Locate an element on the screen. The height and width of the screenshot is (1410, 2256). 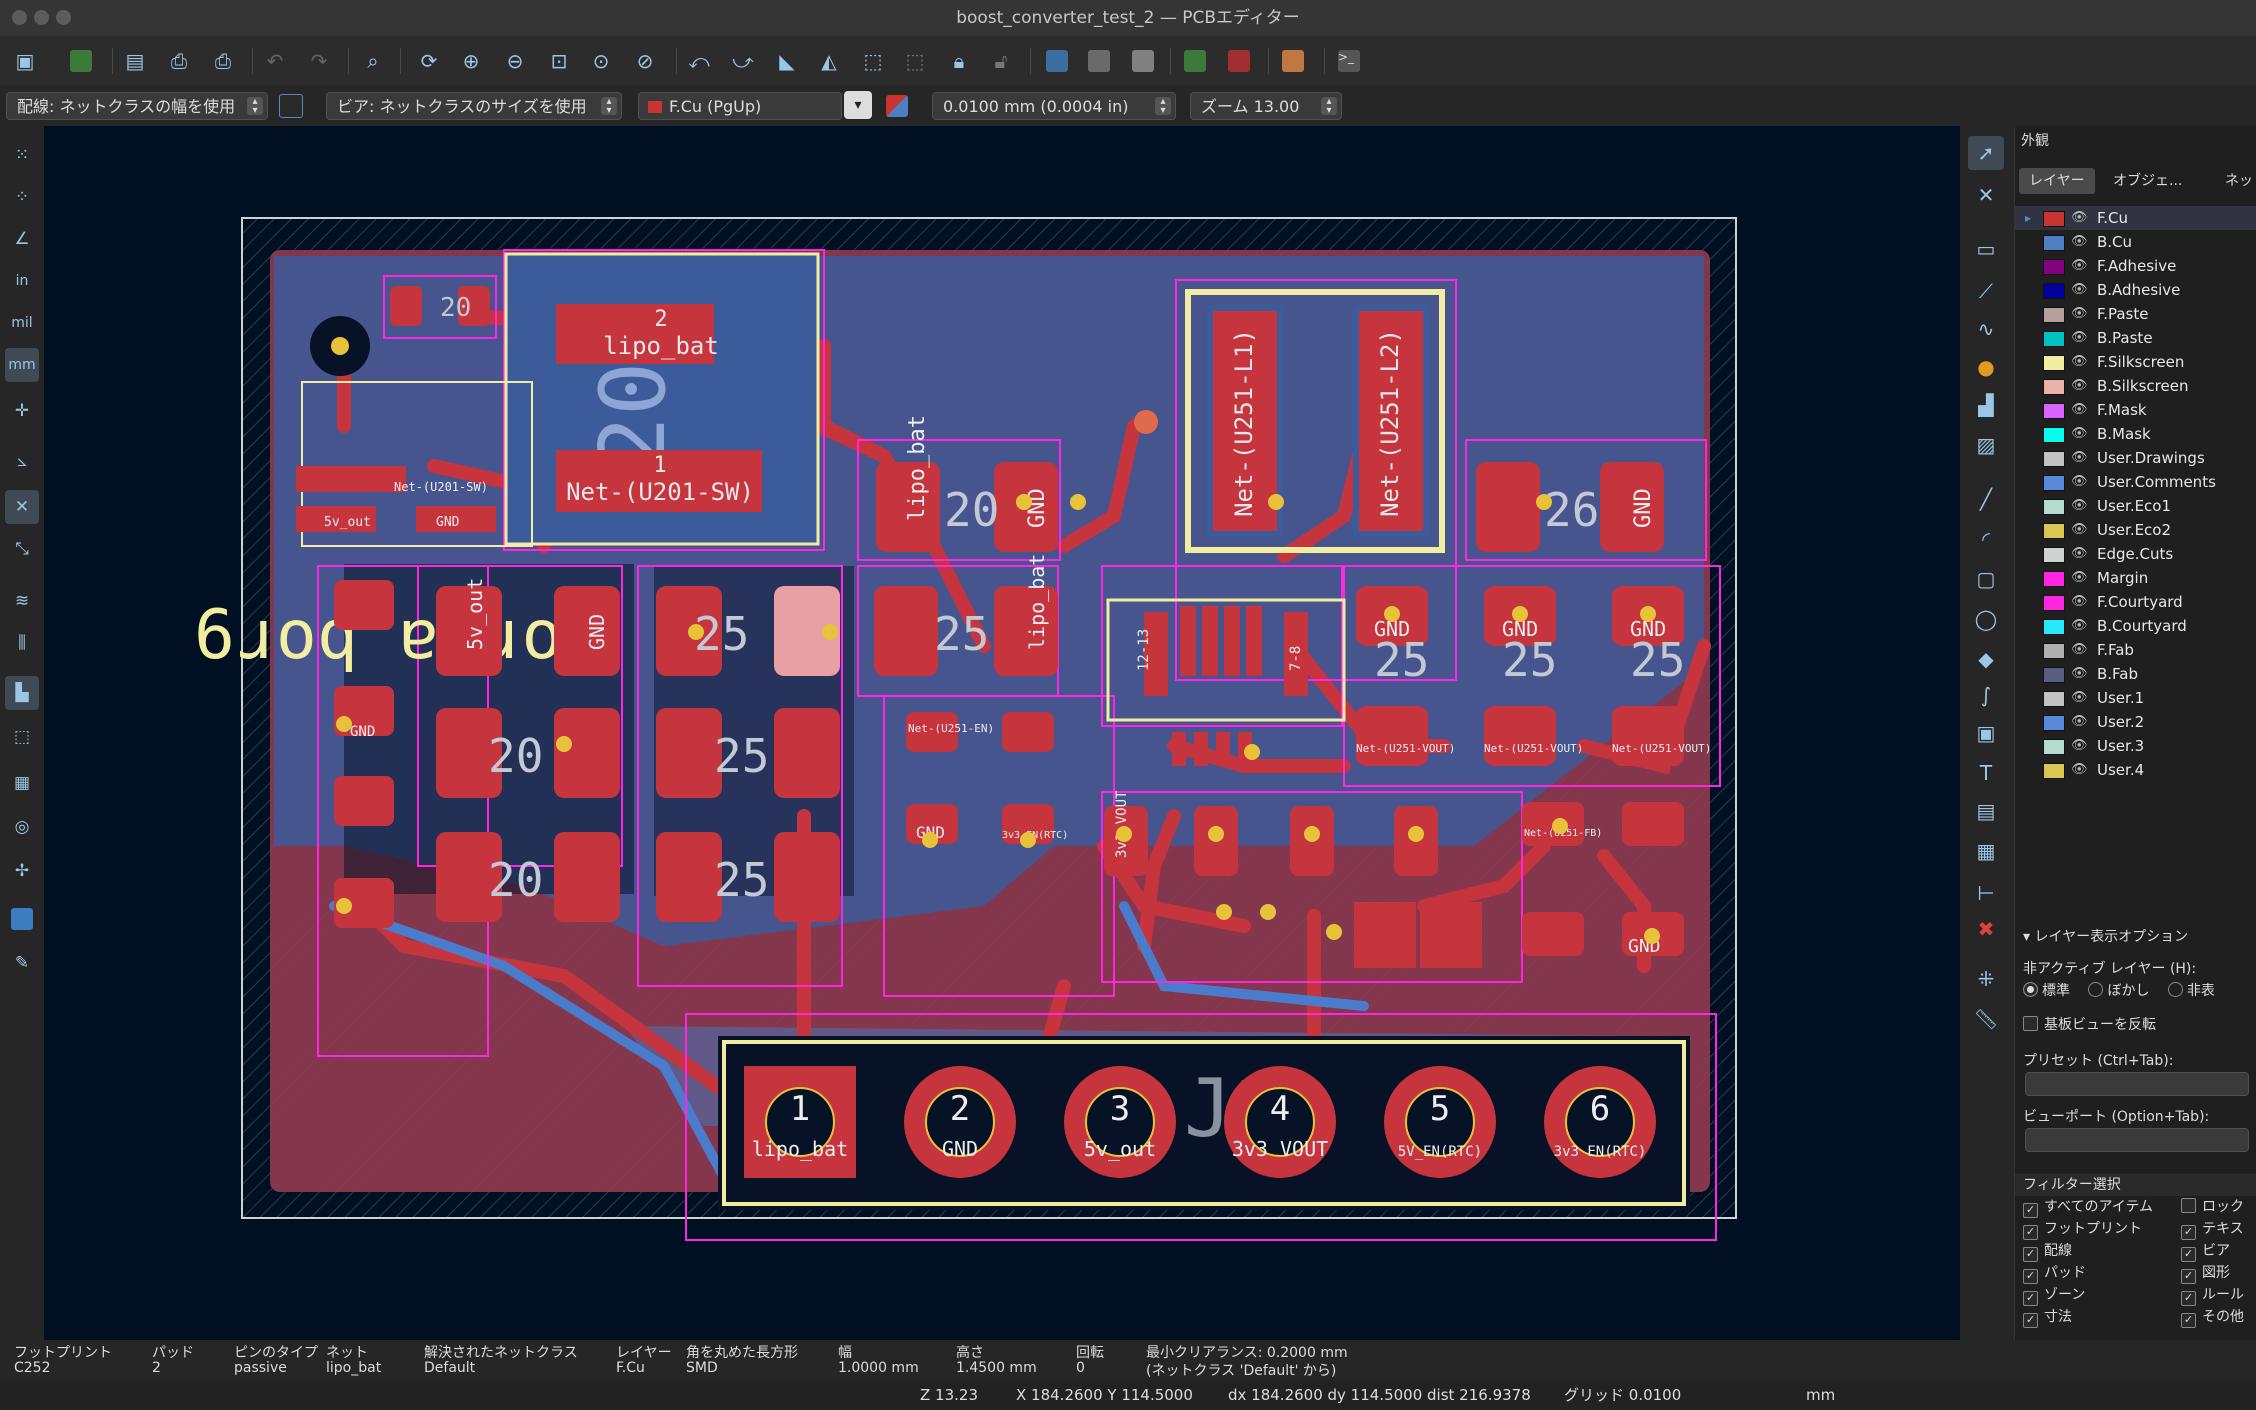
filter-item: ✓ すべてのアイテム is located at coordinates (2088, 1207).